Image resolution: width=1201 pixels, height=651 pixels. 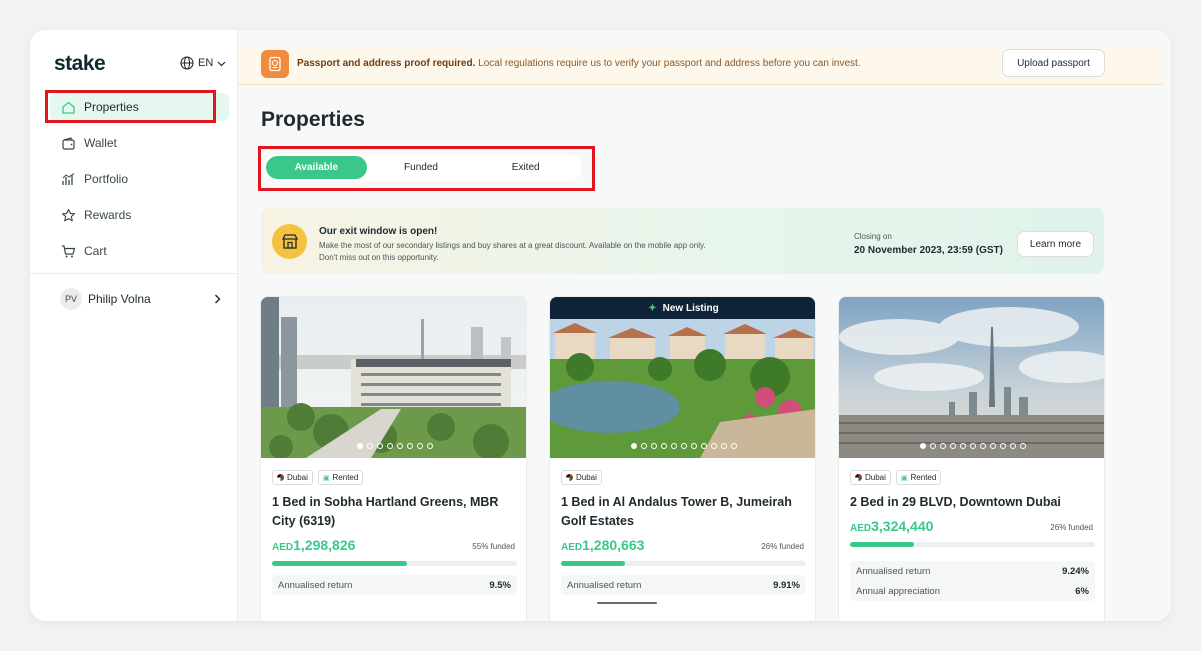 What do you see at coordinates (683, 563) in the screenshot?
I see `funding-progress-bar` at bounding box center [683, 563].